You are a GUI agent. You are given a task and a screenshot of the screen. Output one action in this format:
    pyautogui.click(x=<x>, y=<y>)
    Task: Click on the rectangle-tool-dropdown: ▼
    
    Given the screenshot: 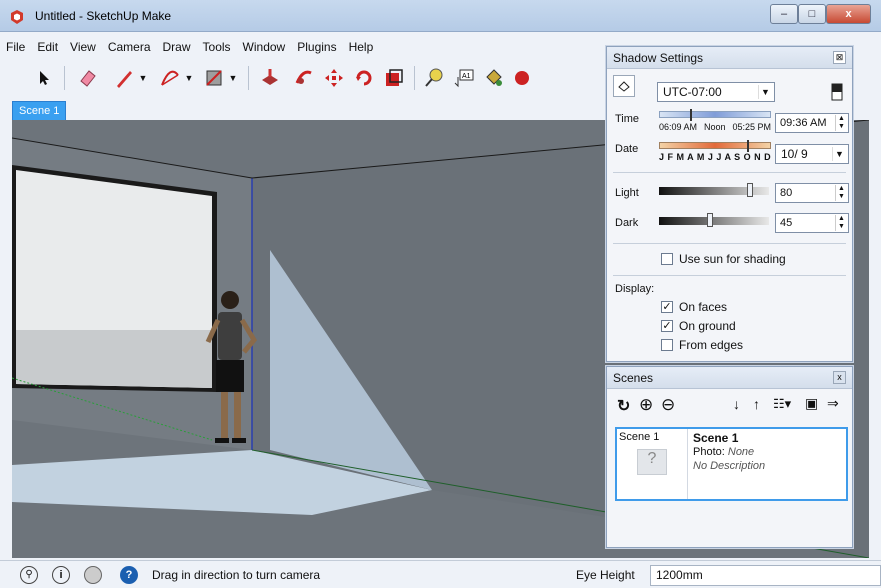 What is the action you would take?
    pyautogui.click(x=233, y=78)
    